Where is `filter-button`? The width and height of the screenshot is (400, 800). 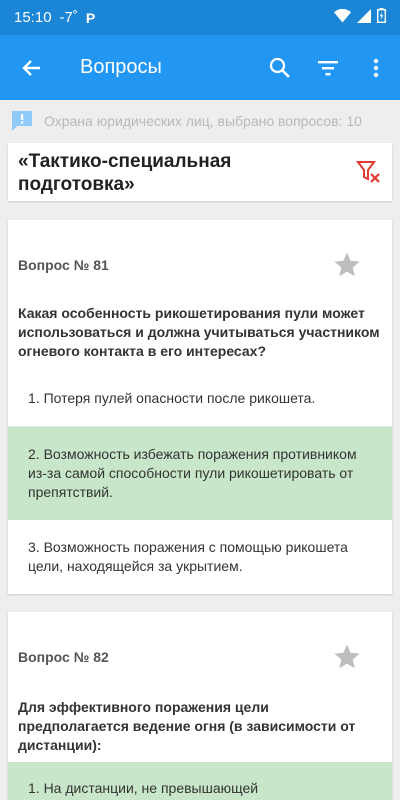 filter-button is located at coordinates (328, 67).